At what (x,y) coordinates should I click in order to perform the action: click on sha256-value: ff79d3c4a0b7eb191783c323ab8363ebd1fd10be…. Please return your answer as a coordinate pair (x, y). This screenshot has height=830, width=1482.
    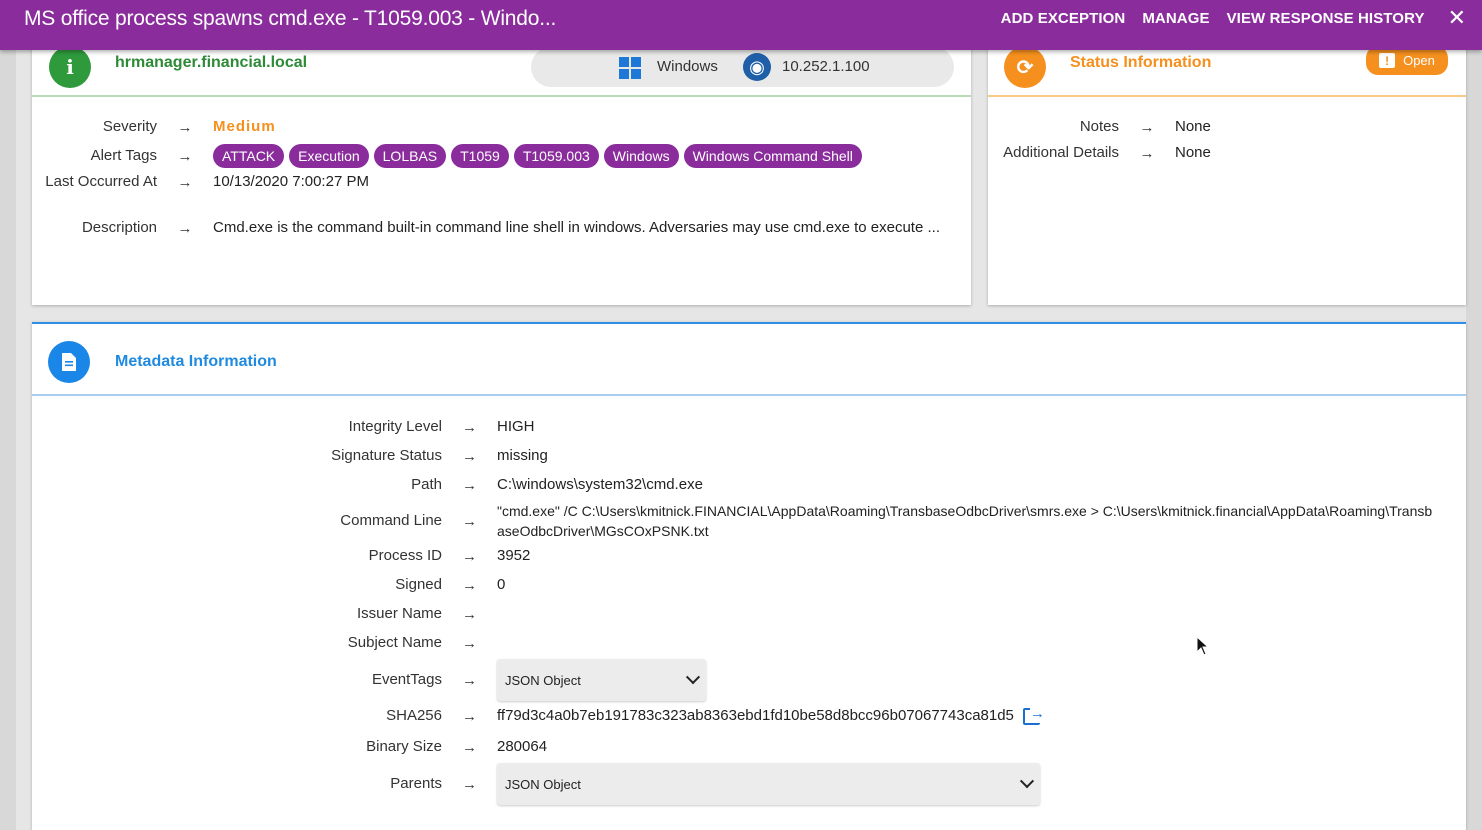
    Looking at the image, I should click on (755, 715).